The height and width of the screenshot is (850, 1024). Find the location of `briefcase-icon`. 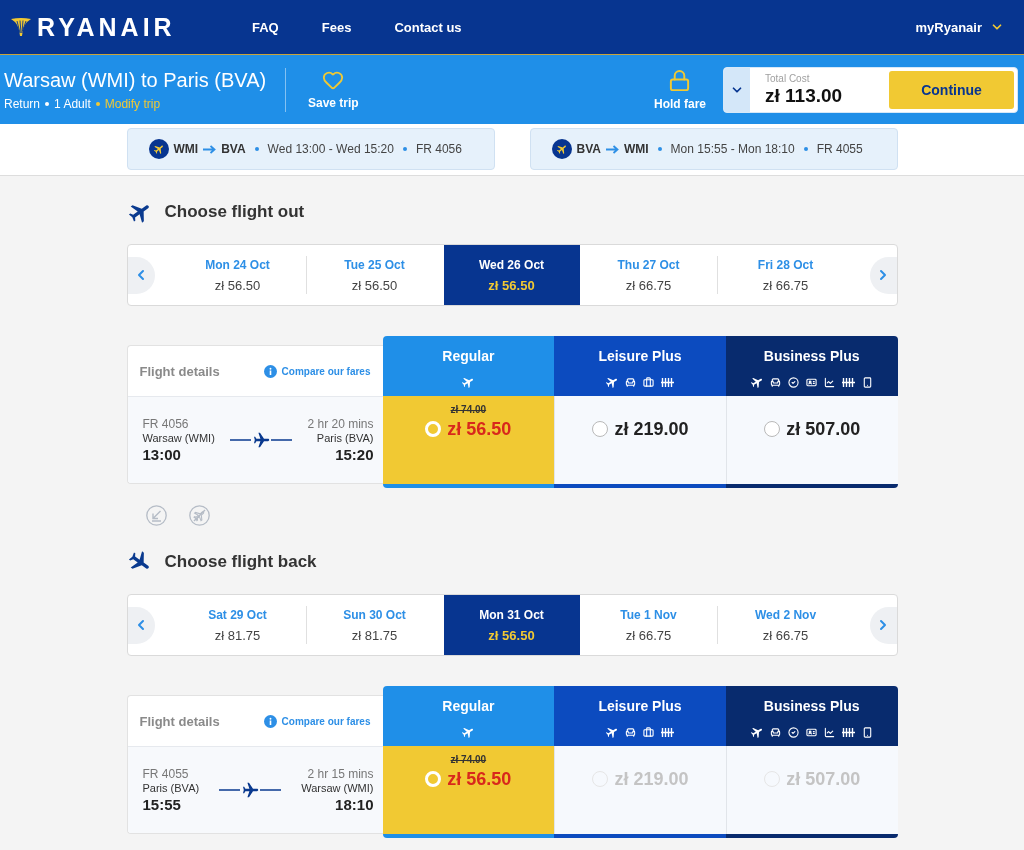

briefcase-icon is located at coordinates (648, 382).